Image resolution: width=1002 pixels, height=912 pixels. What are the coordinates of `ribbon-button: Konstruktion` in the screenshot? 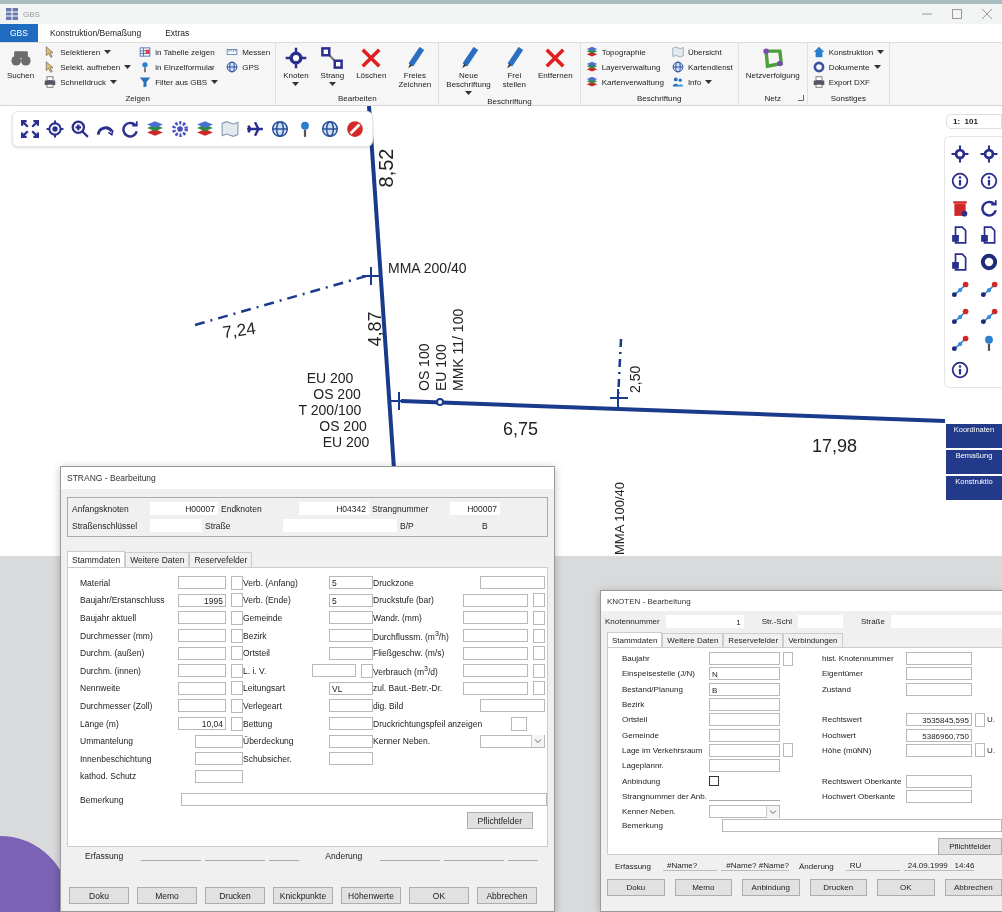 It's located at (848, 52).